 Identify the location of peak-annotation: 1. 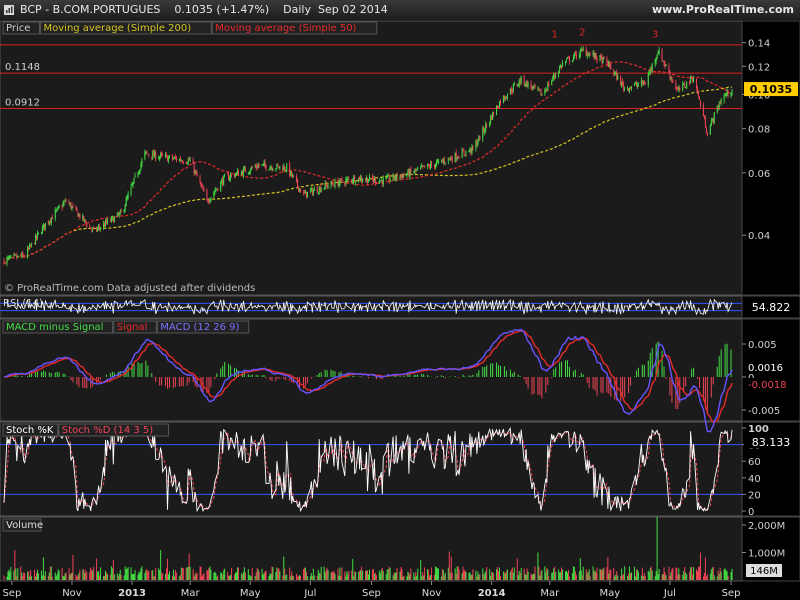
(554, 35).